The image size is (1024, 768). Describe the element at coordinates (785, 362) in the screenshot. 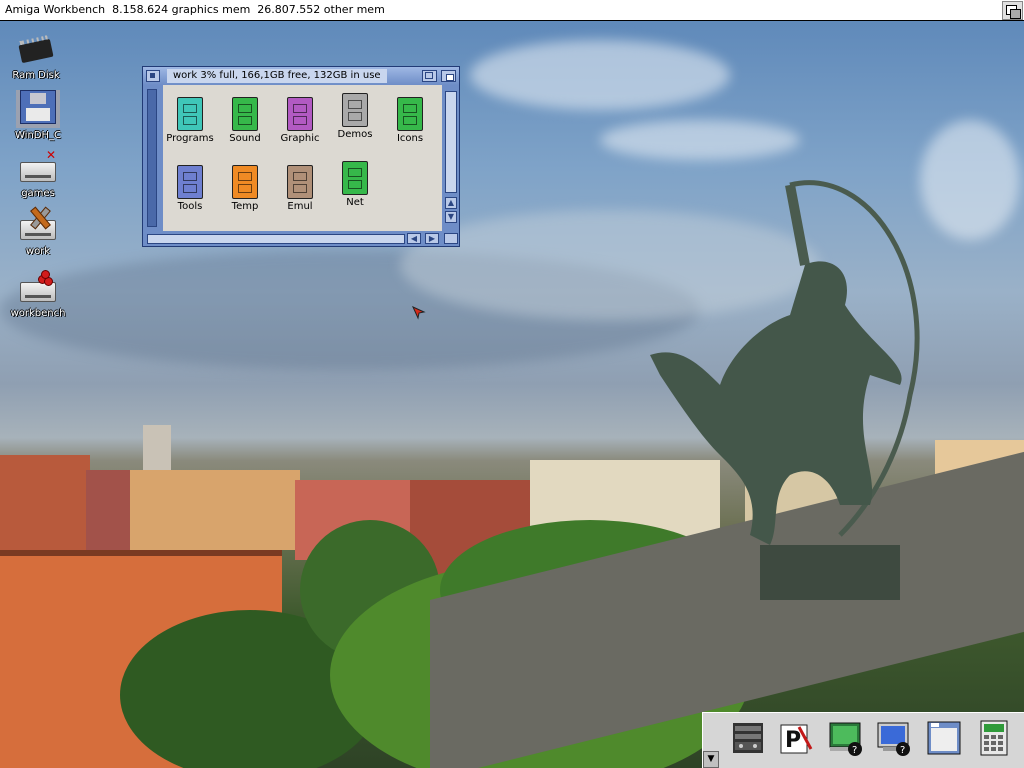

I see `centaur-statue` at that location.